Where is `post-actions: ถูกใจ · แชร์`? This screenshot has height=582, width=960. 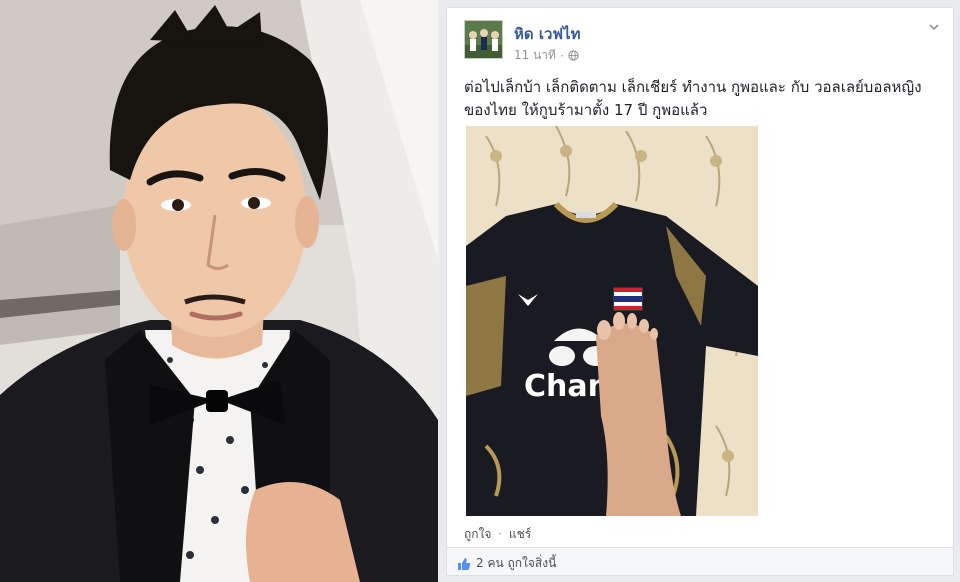 post-actions: ถูกใจ · แชร์ is located at coordinates (497, 534).